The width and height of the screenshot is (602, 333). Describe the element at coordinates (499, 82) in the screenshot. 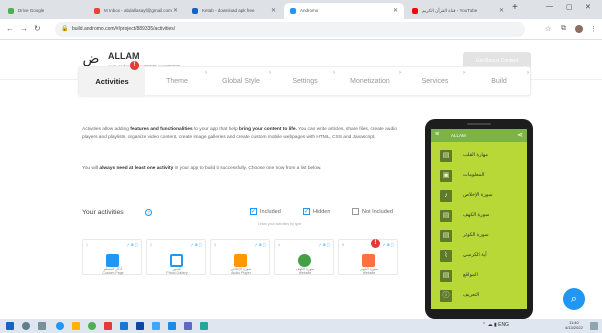

I see `tab-build: Build ?` at that location.